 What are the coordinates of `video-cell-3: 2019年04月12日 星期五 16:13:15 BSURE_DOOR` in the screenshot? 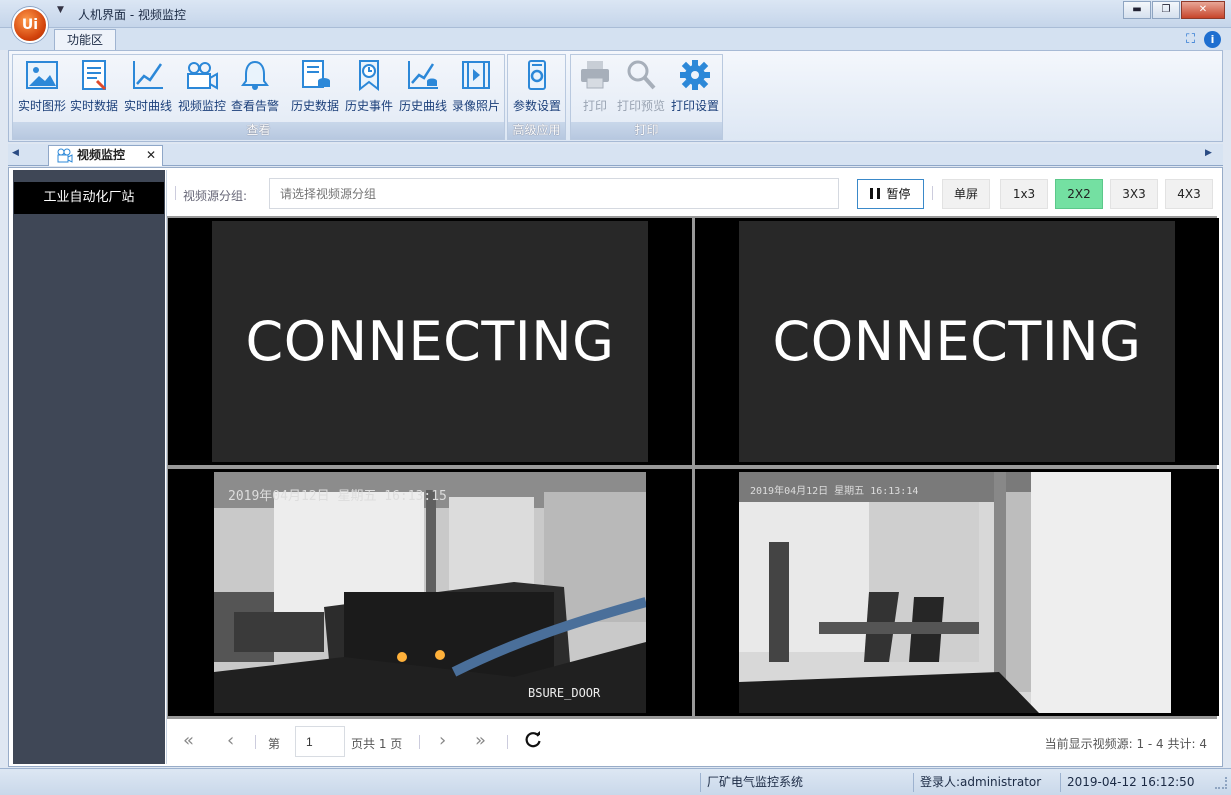 It's located at (430, 592).